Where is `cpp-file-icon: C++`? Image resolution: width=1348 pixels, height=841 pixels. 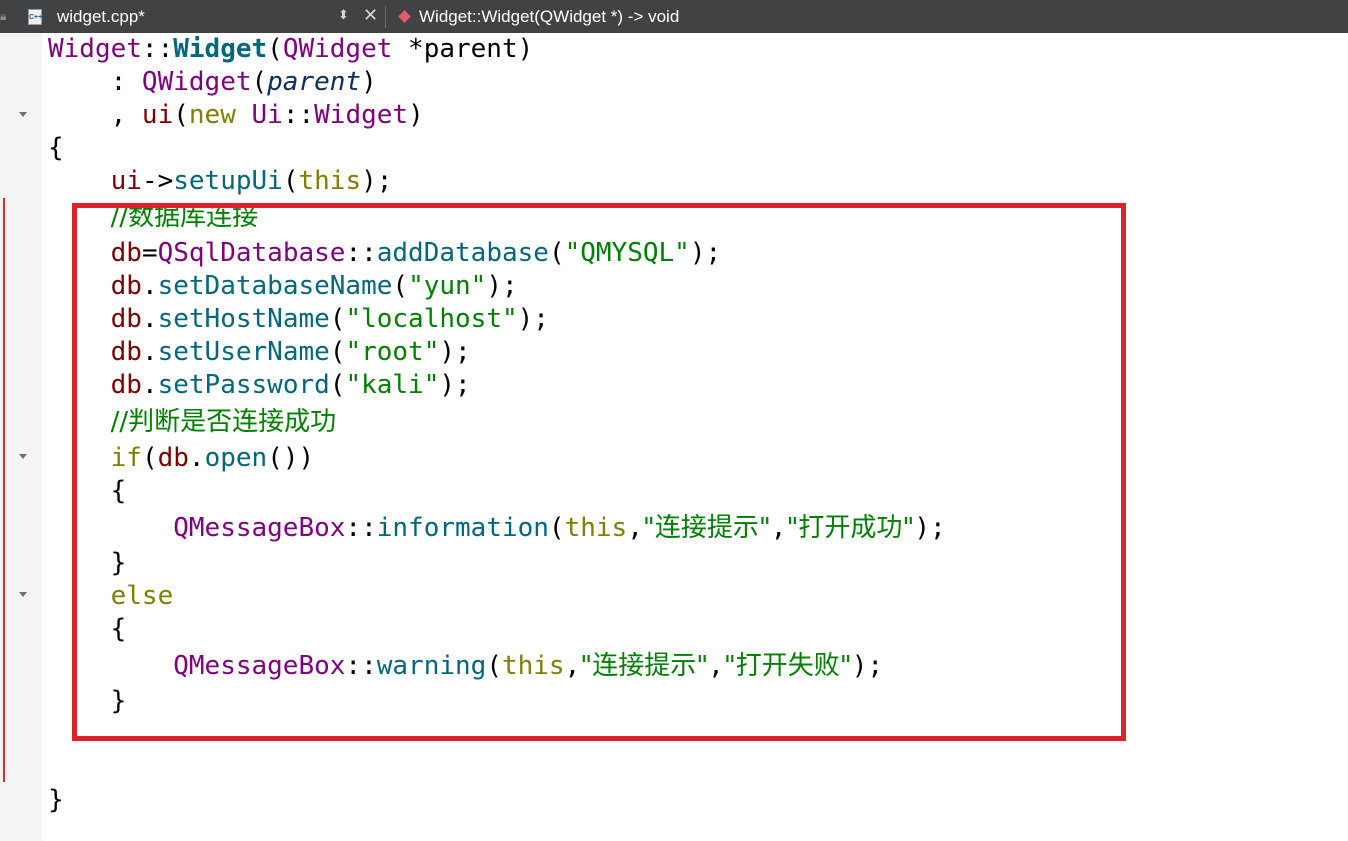 cpp-file-icon: C++ is located at coordinates (35, 17).